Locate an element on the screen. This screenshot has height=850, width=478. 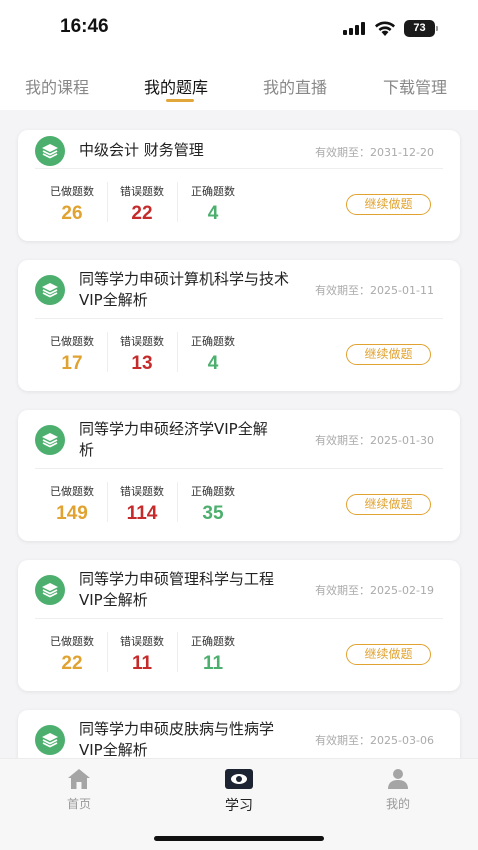
card-title: 同等学力申硕计算机科学与技术VIP全解析 is located at coordinates (184, 289).